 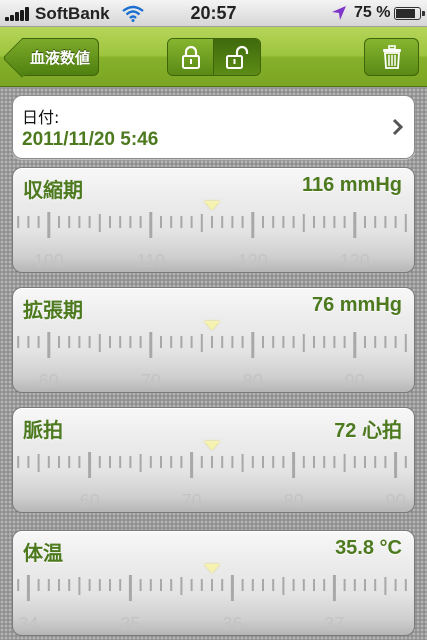 I want to click on ruler-tick-label: 37, so click(x=334, y=624).